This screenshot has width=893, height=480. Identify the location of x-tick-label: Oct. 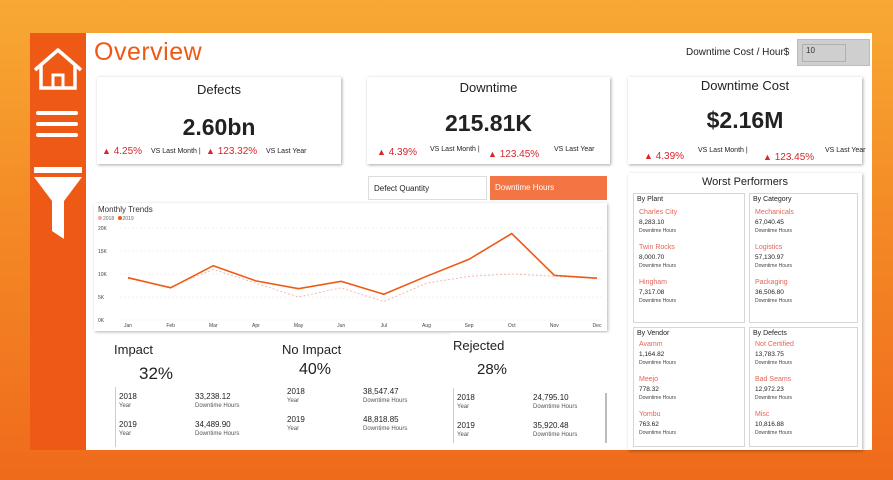
(512, 326).